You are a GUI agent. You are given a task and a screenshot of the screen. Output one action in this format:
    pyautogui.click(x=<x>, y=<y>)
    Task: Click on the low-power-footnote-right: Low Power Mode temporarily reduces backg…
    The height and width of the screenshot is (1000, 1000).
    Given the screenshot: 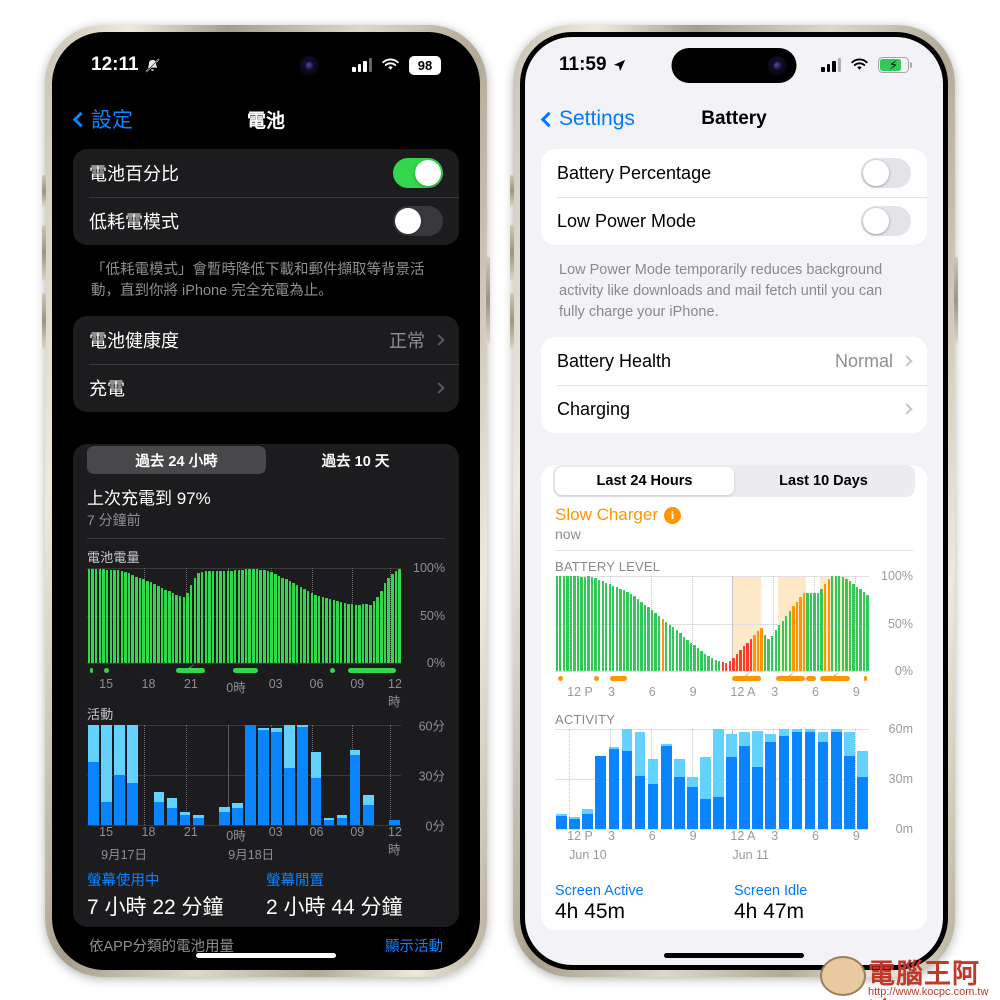 What is the action you would take?
    pyautogui.click(x=721, y=291)
    